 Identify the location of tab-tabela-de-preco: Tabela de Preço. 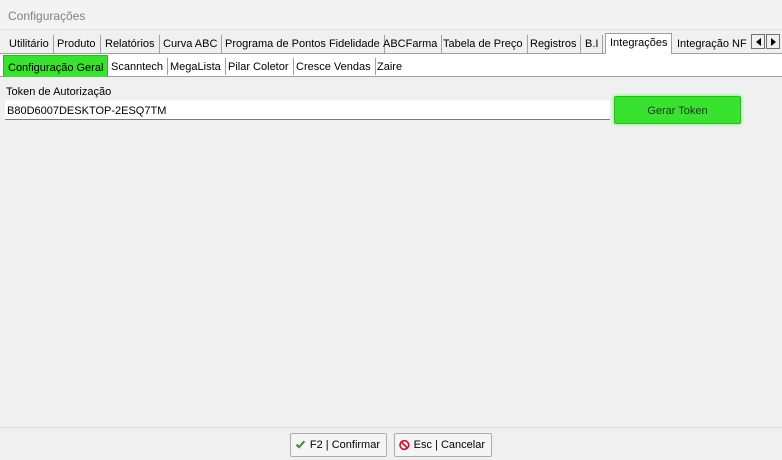
(483, 44).